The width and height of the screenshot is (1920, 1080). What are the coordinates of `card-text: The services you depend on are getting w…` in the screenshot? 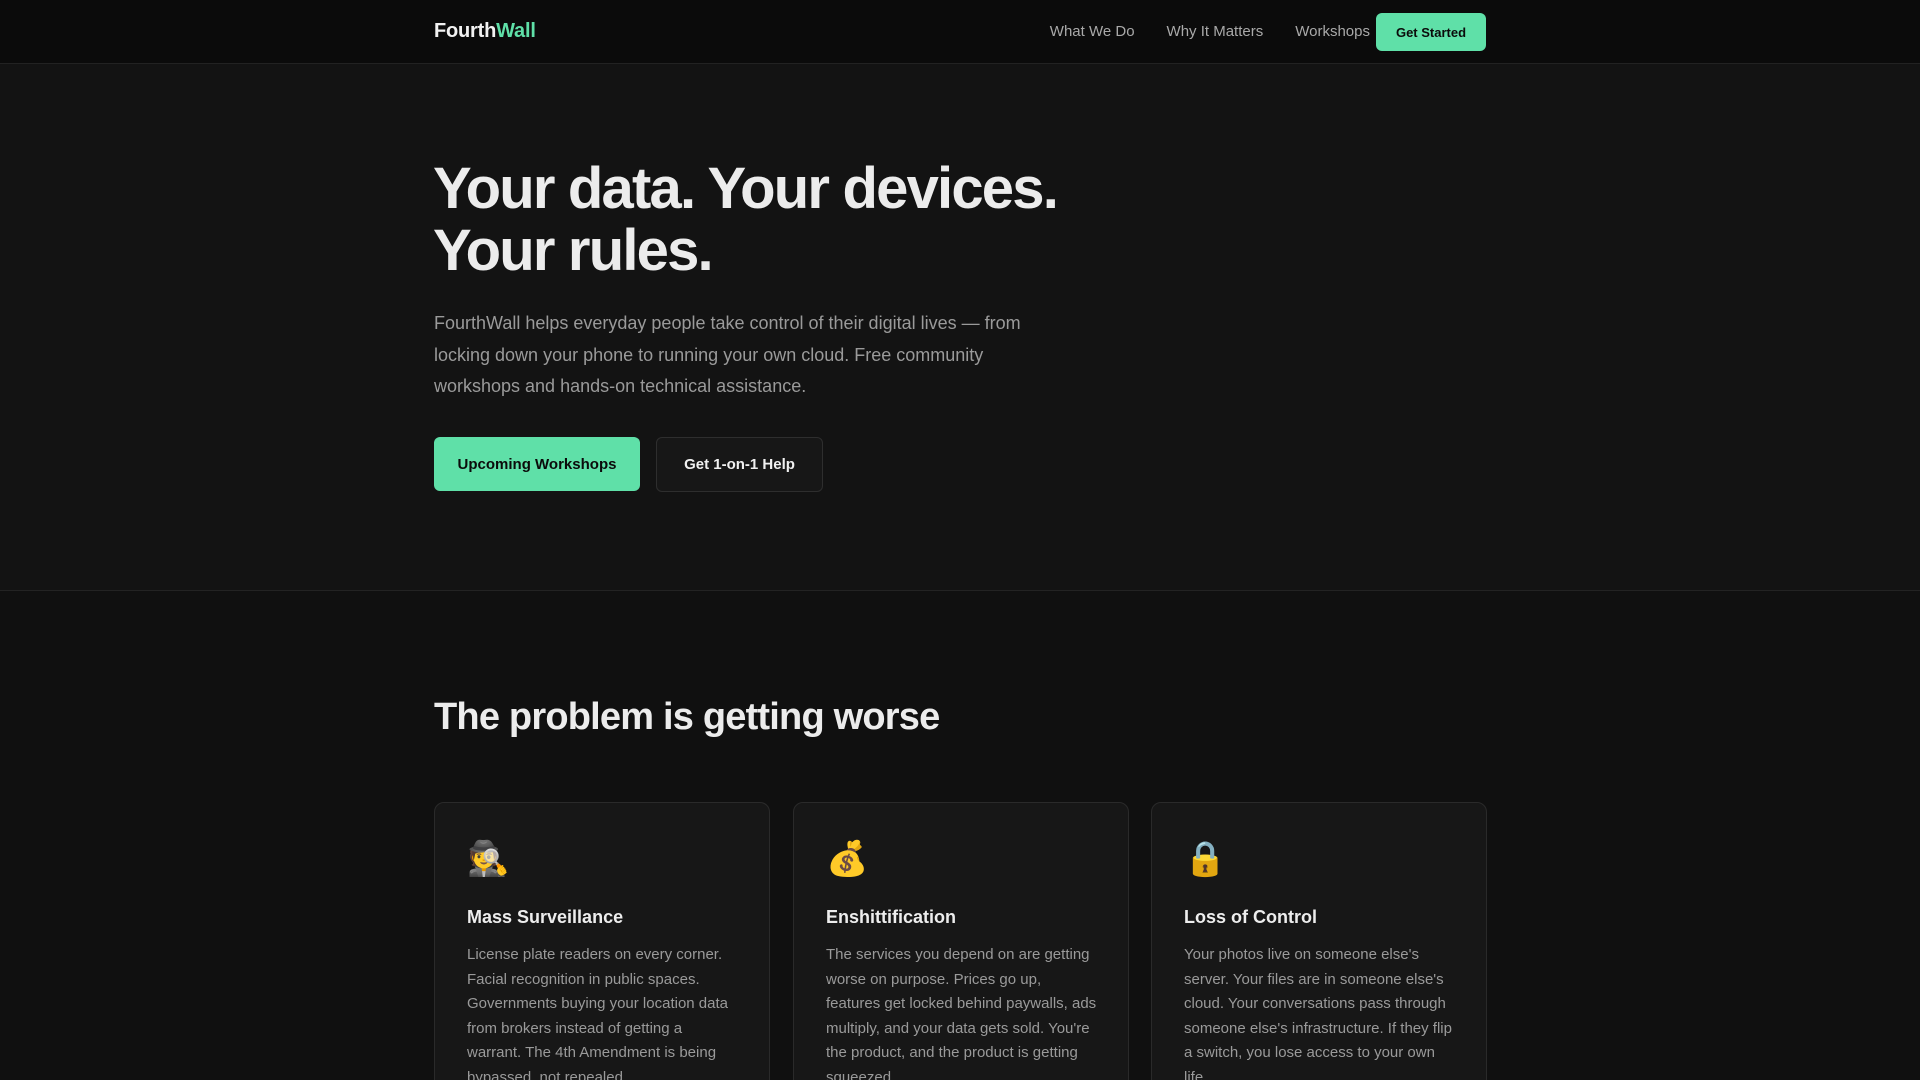 It's located at (961, 1013).